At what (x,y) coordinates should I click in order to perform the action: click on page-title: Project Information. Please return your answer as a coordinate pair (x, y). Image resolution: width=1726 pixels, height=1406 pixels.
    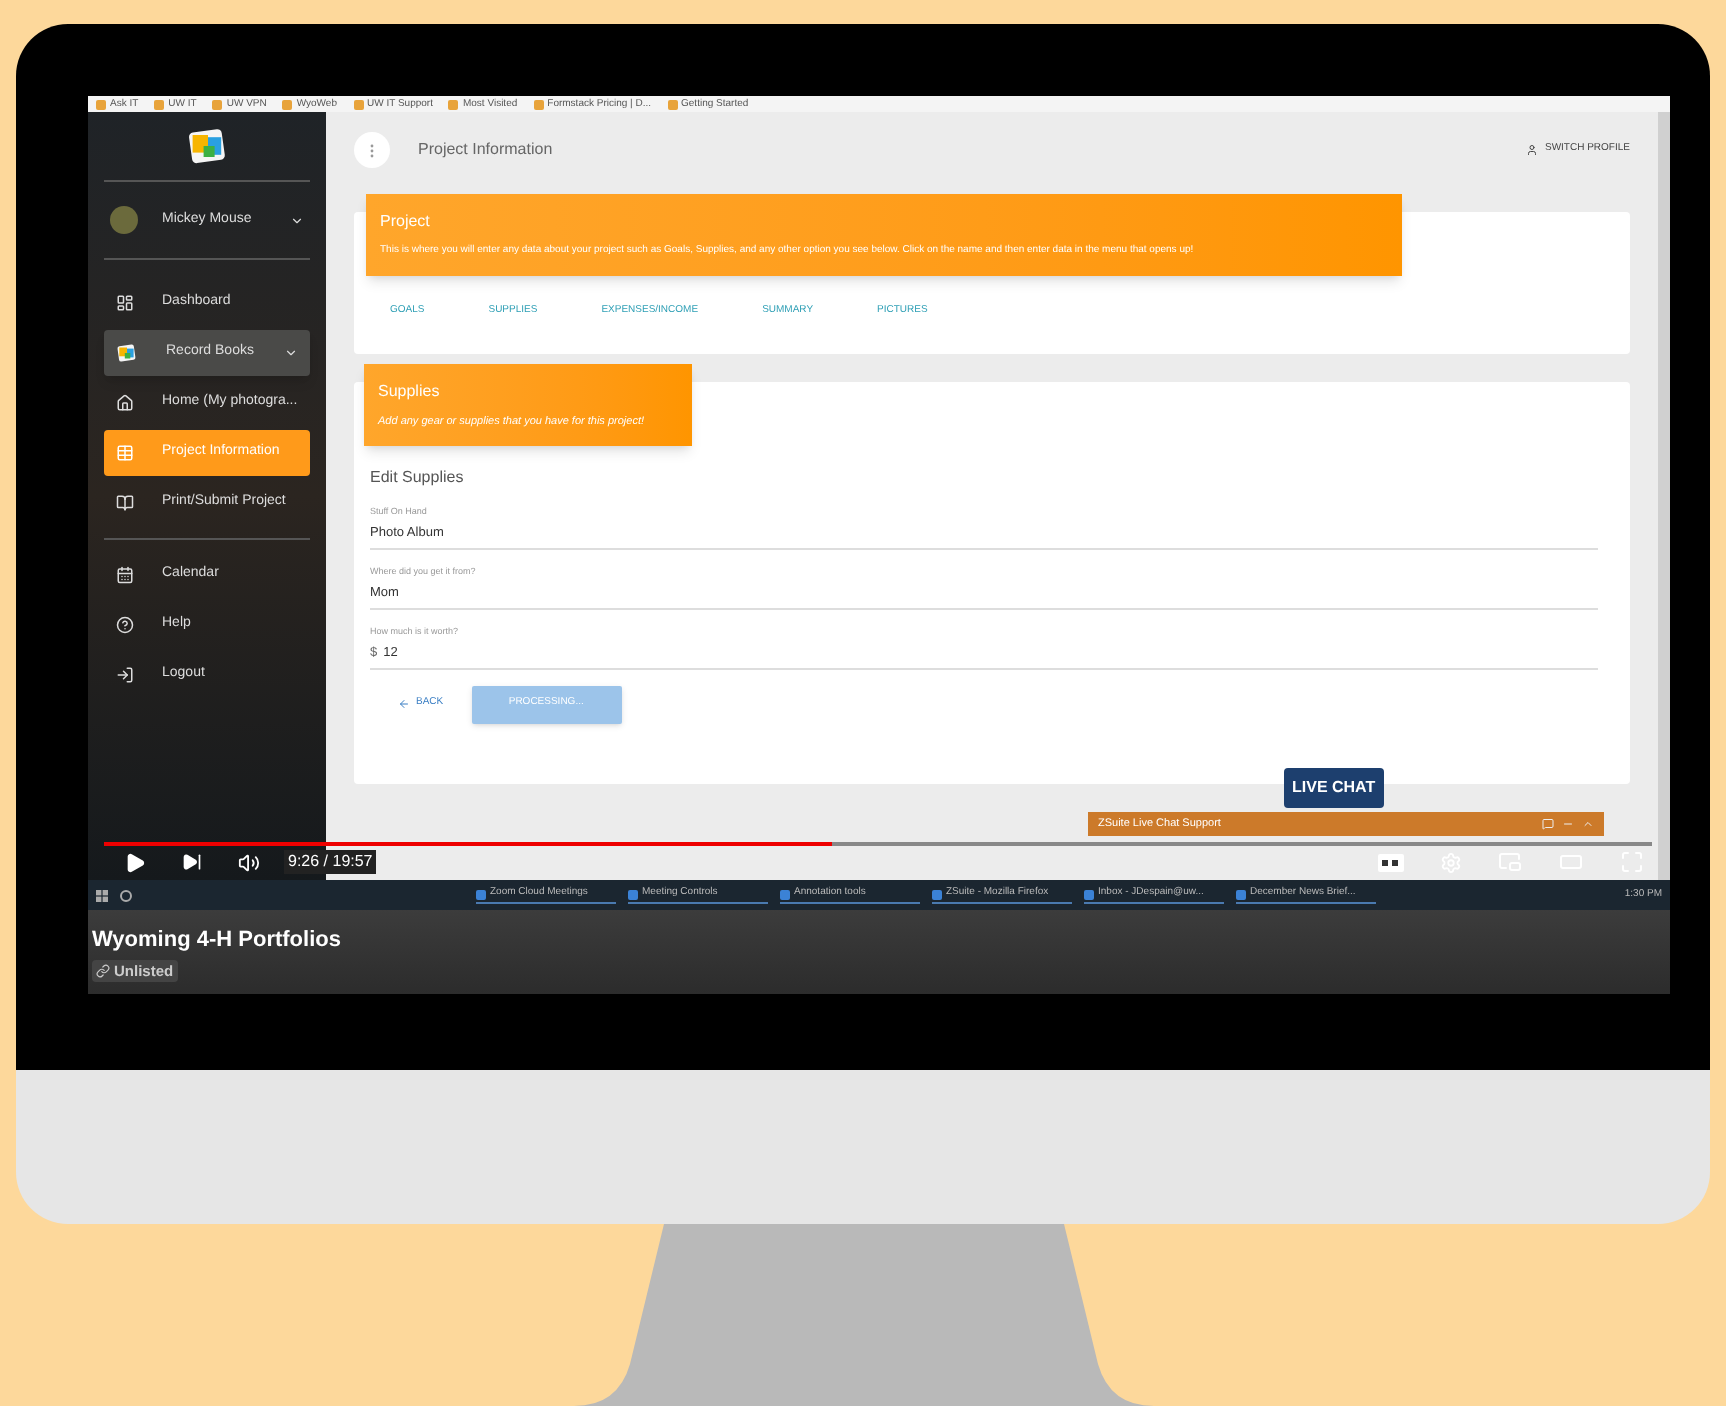
    Looking at the image, I should click on (486, 150).